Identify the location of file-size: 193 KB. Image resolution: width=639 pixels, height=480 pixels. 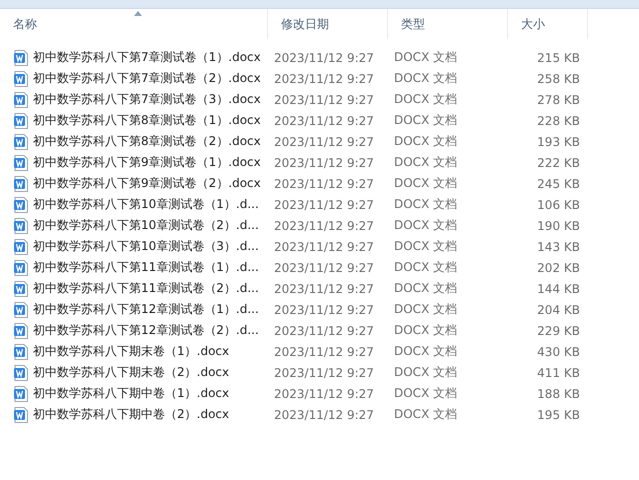
(558, 141).